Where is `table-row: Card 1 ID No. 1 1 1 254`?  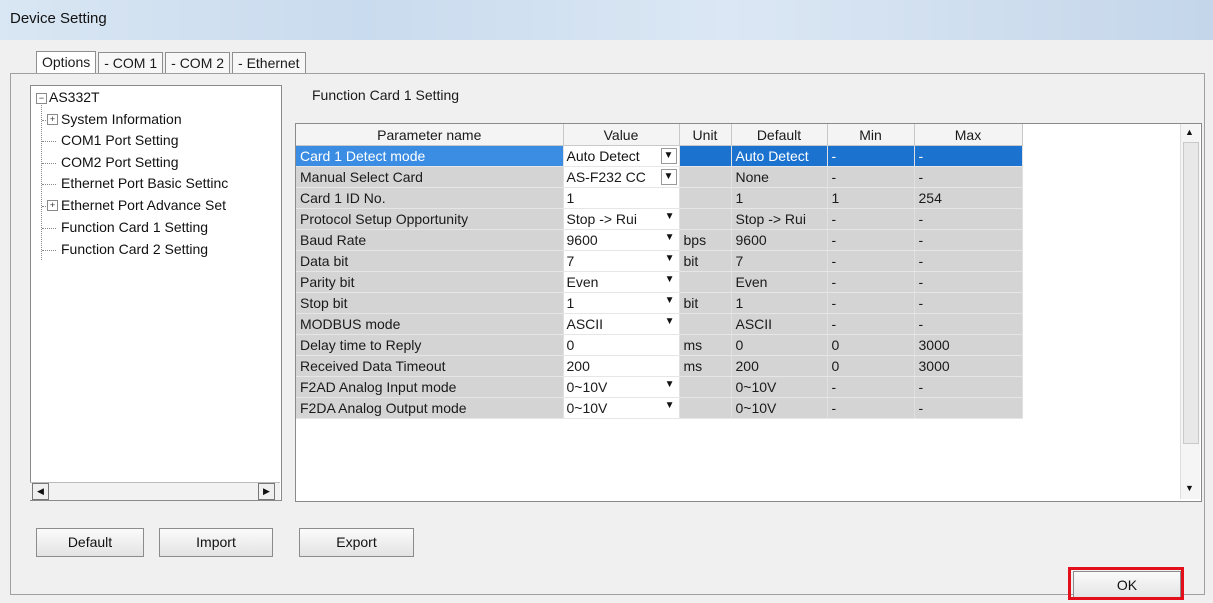 table-row: Card 1 ID No. 1 1 1 254 is located at coordinates (659, 198).